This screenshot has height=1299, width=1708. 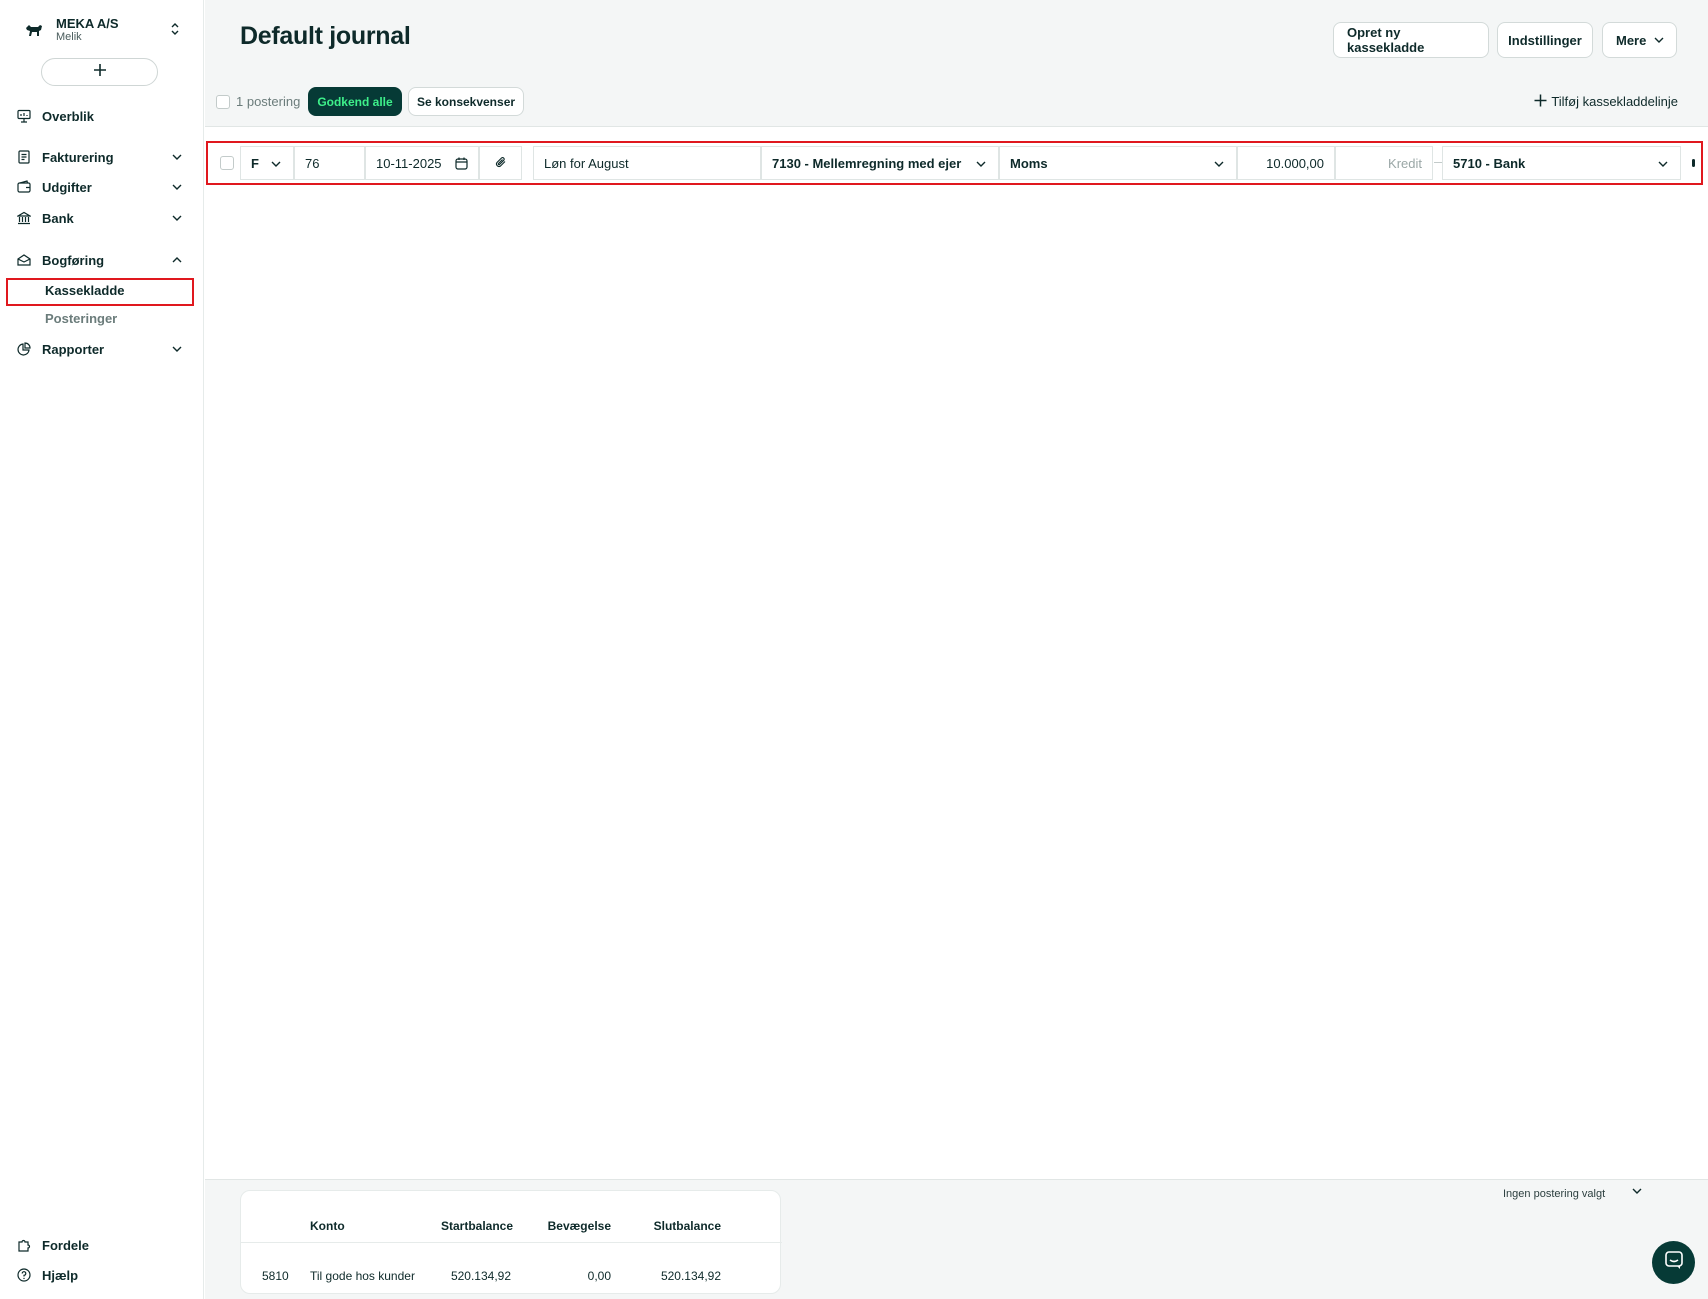 I want to click on ledger-icon, so click(x=24, y=260).